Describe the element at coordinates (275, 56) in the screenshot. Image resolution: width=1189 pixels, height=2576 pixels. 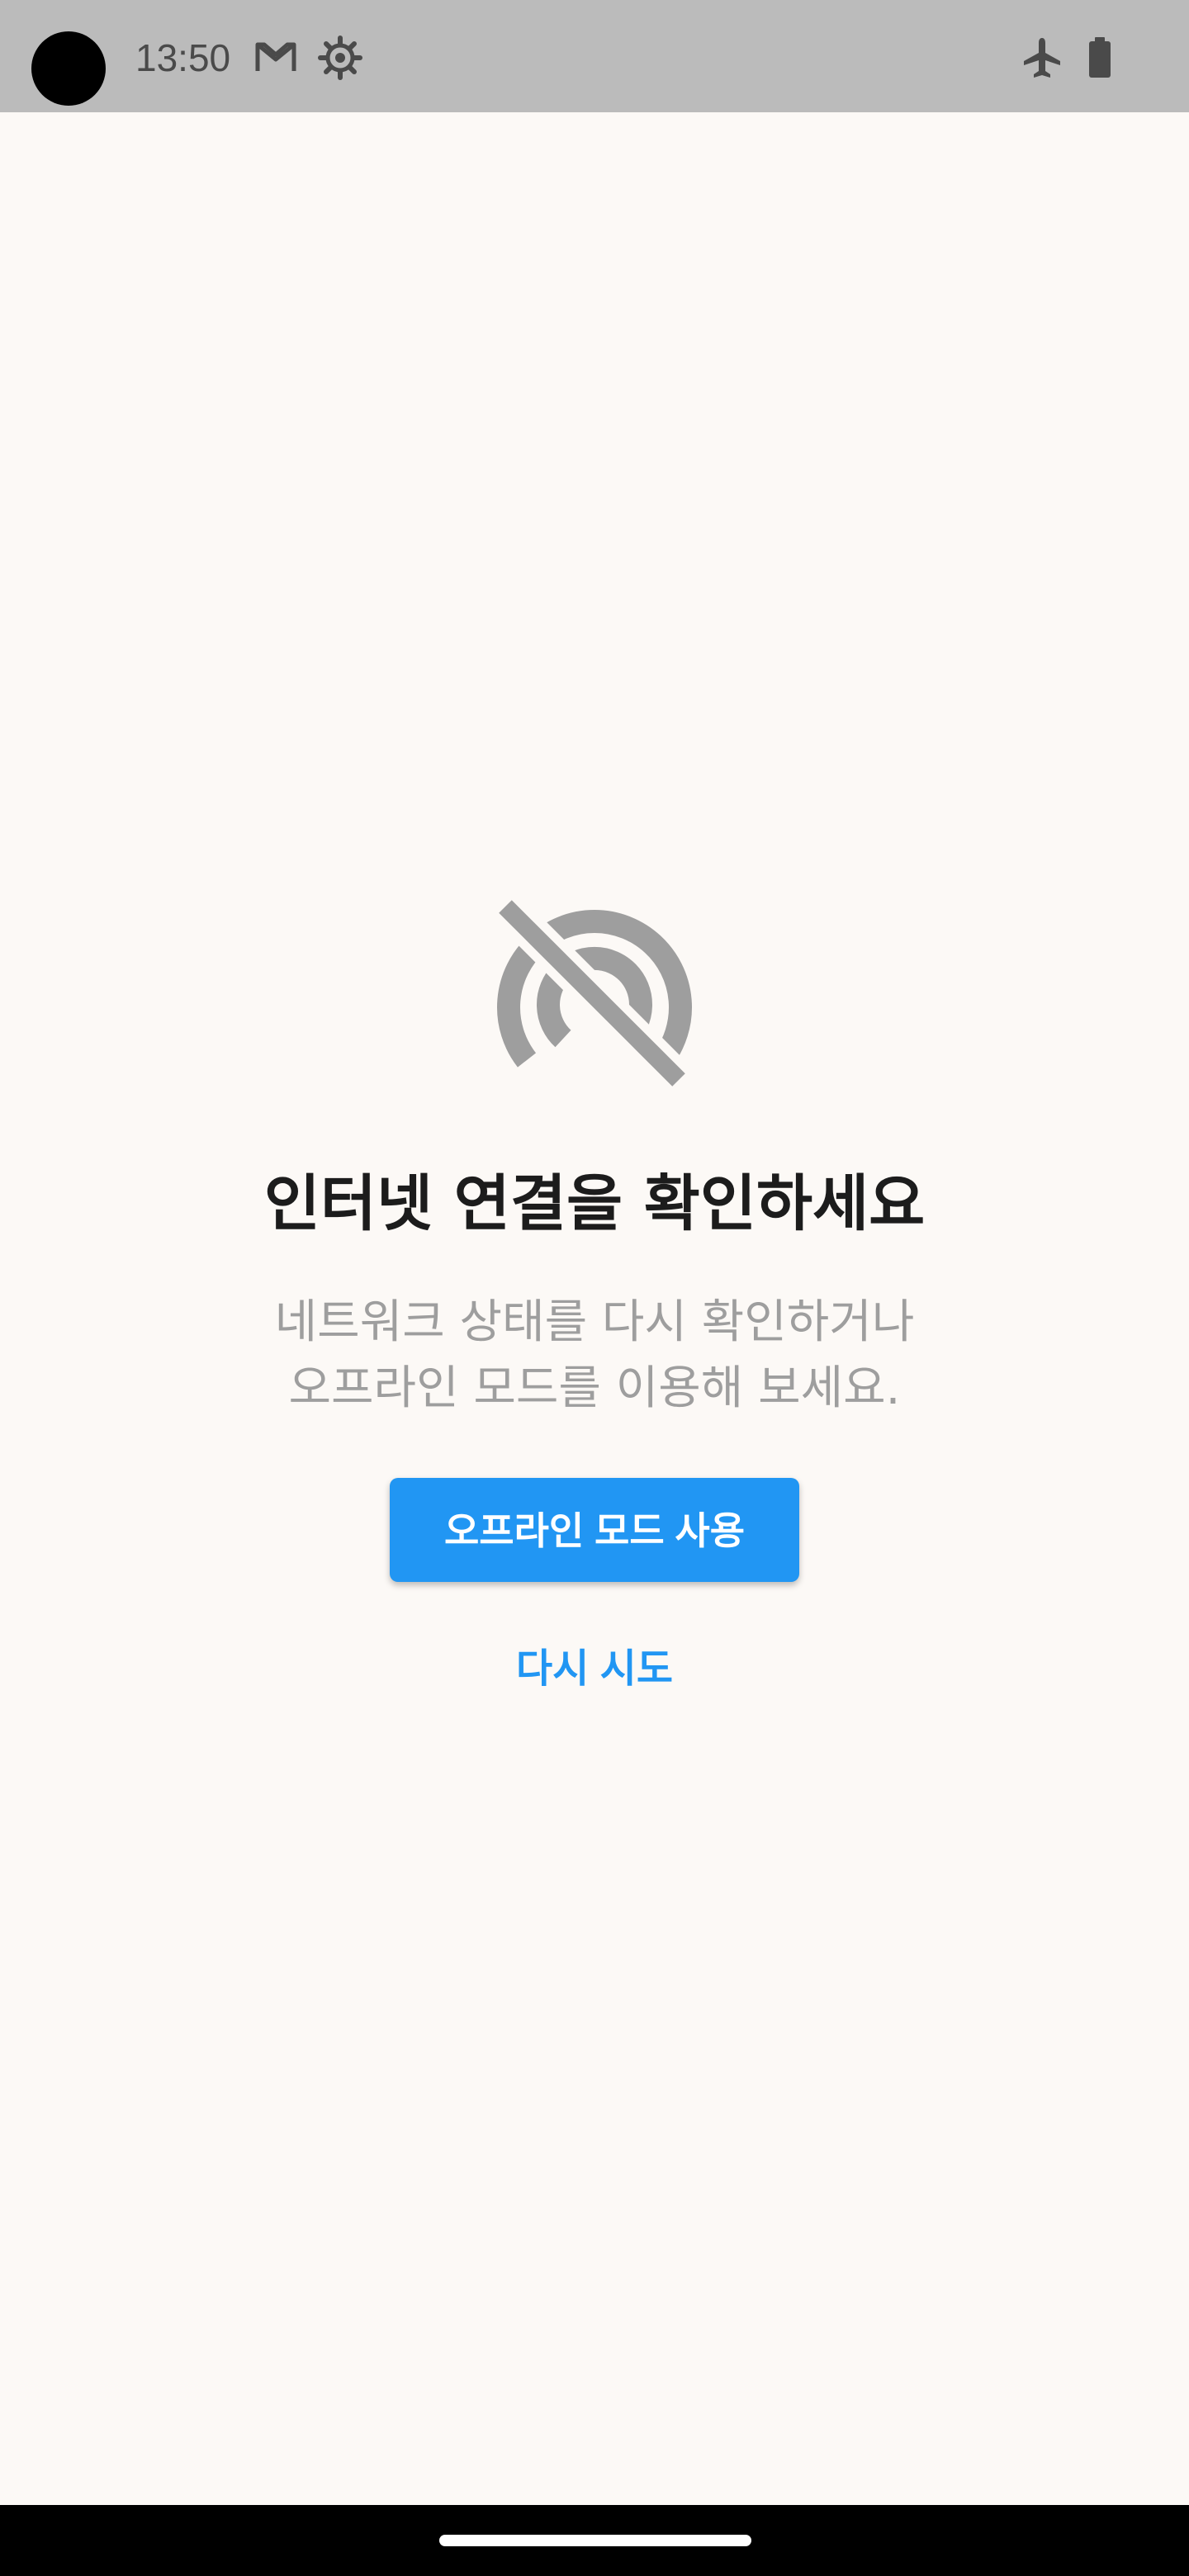
I see `gmail-icon` at that location.